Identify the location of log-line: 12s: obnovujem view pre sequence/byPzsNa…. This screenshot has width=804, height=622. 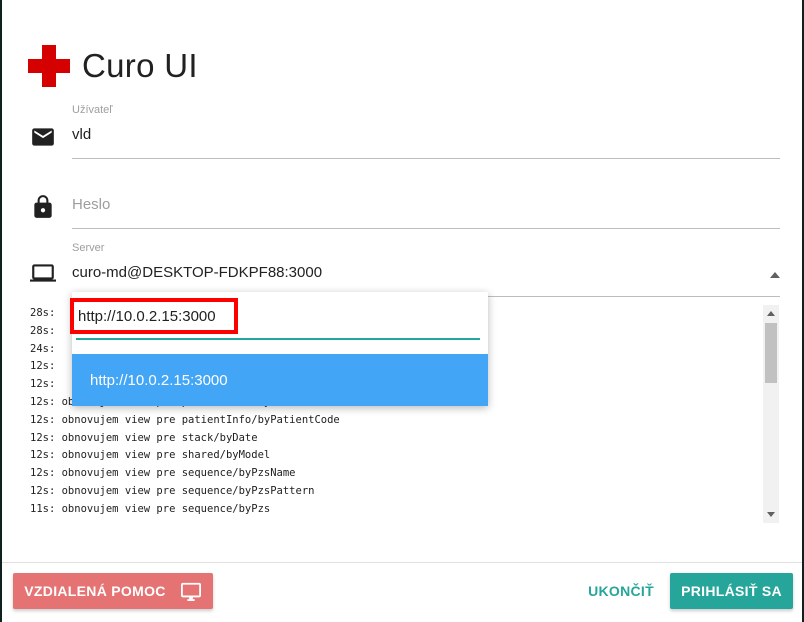
(163, 473).